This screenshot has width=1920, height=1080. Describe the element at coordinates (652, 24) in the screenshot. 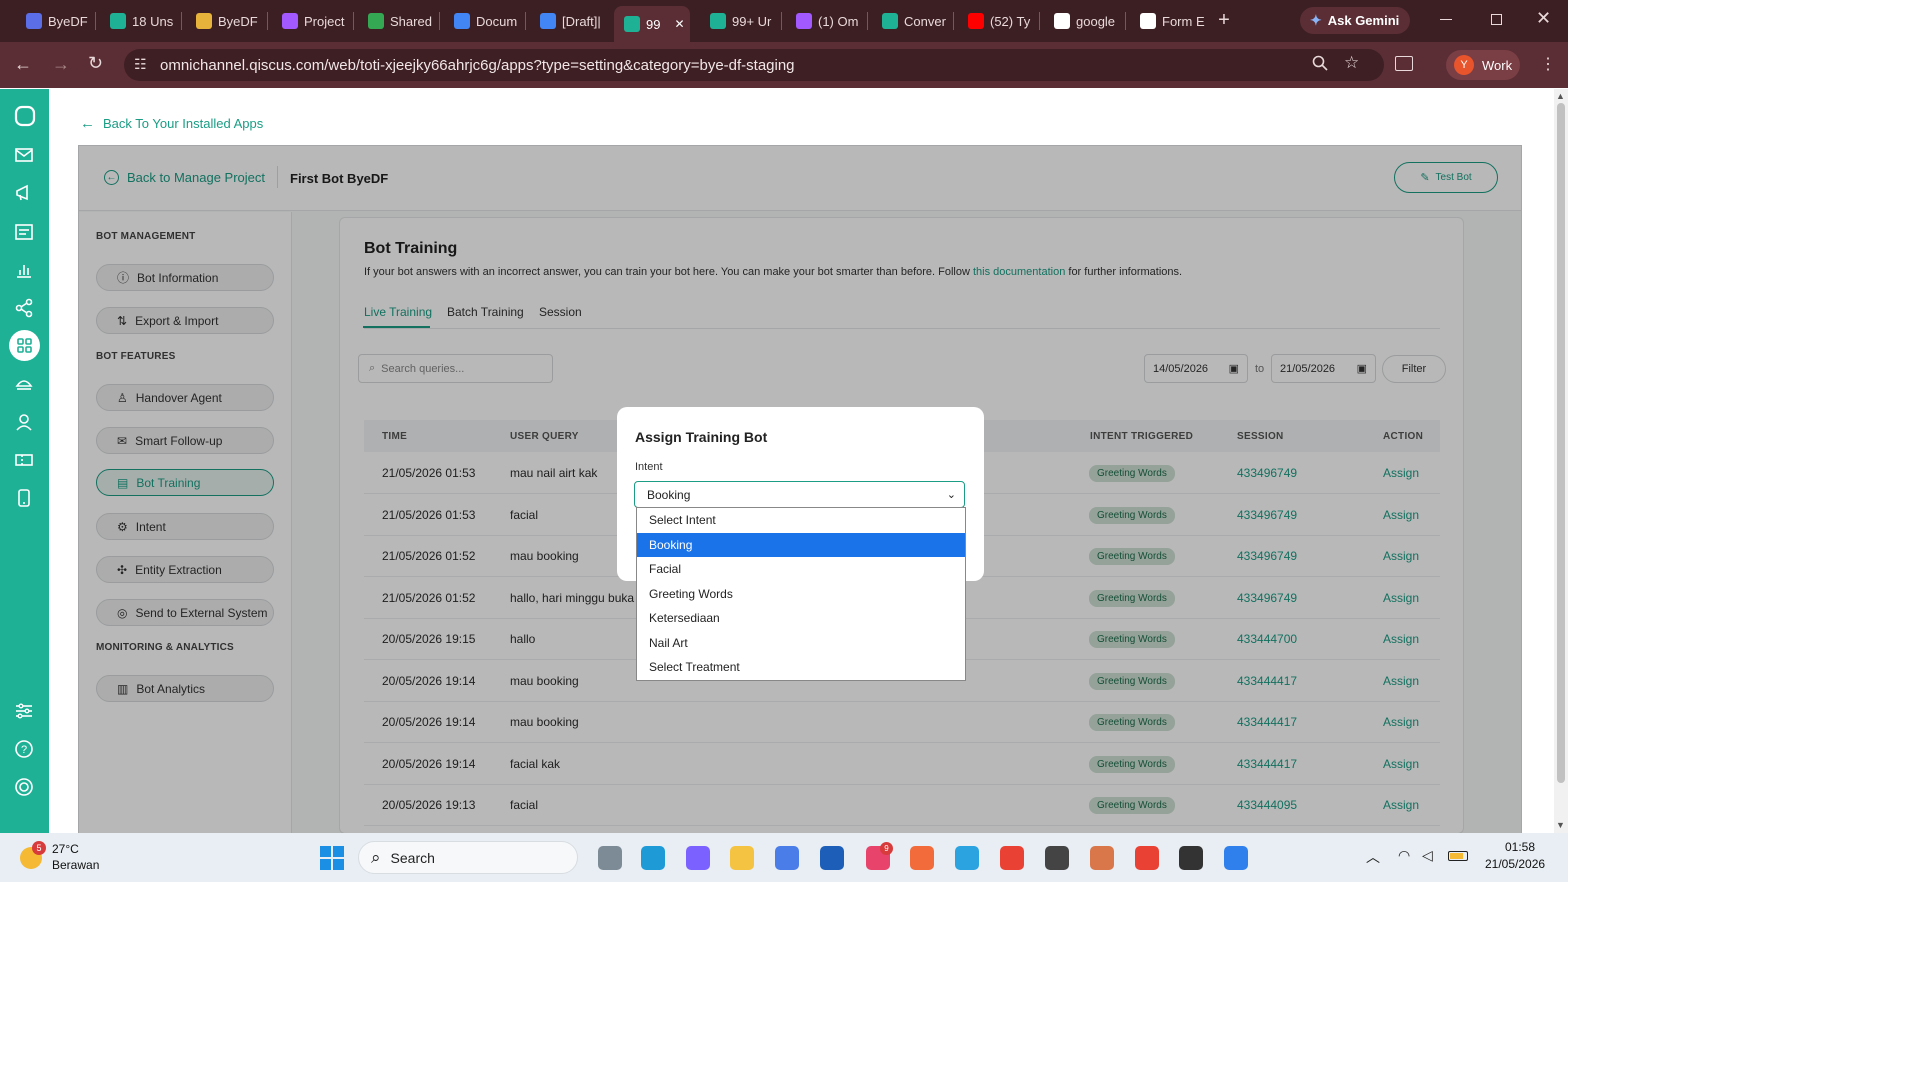

I see `browser-tab: 99 ✕` at that location.